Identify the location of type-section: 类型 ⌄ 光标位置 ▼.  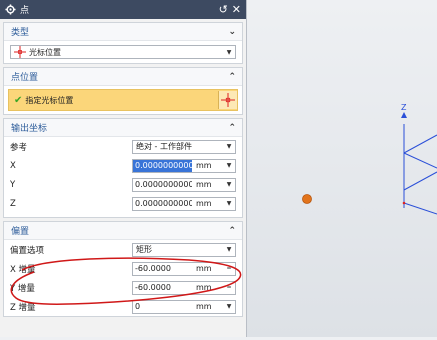
(123, 43).